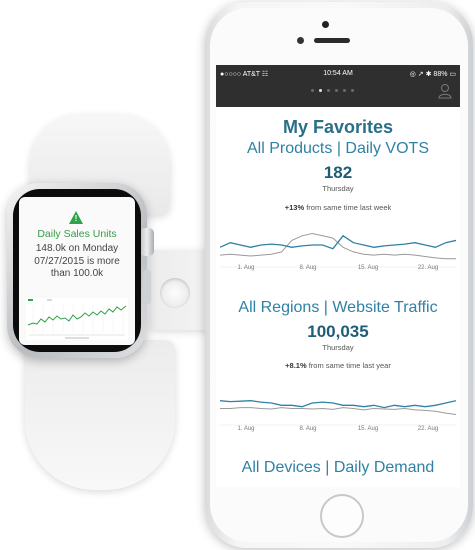  I want to click on card-value: 100,035, so click(338, 331).